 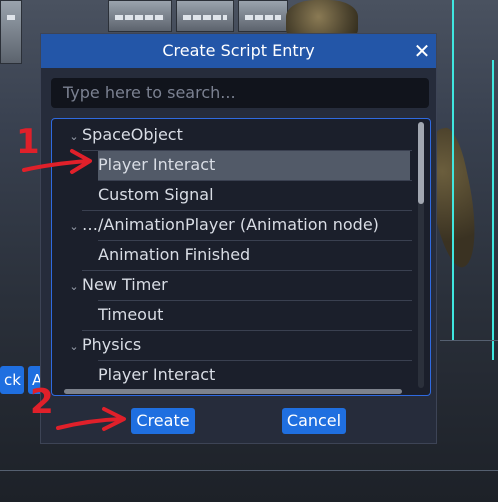 What do you see at coordinates (422, 51) in the screenshot?
I see `close-icon: ✕` at bounding box center [422, 51].